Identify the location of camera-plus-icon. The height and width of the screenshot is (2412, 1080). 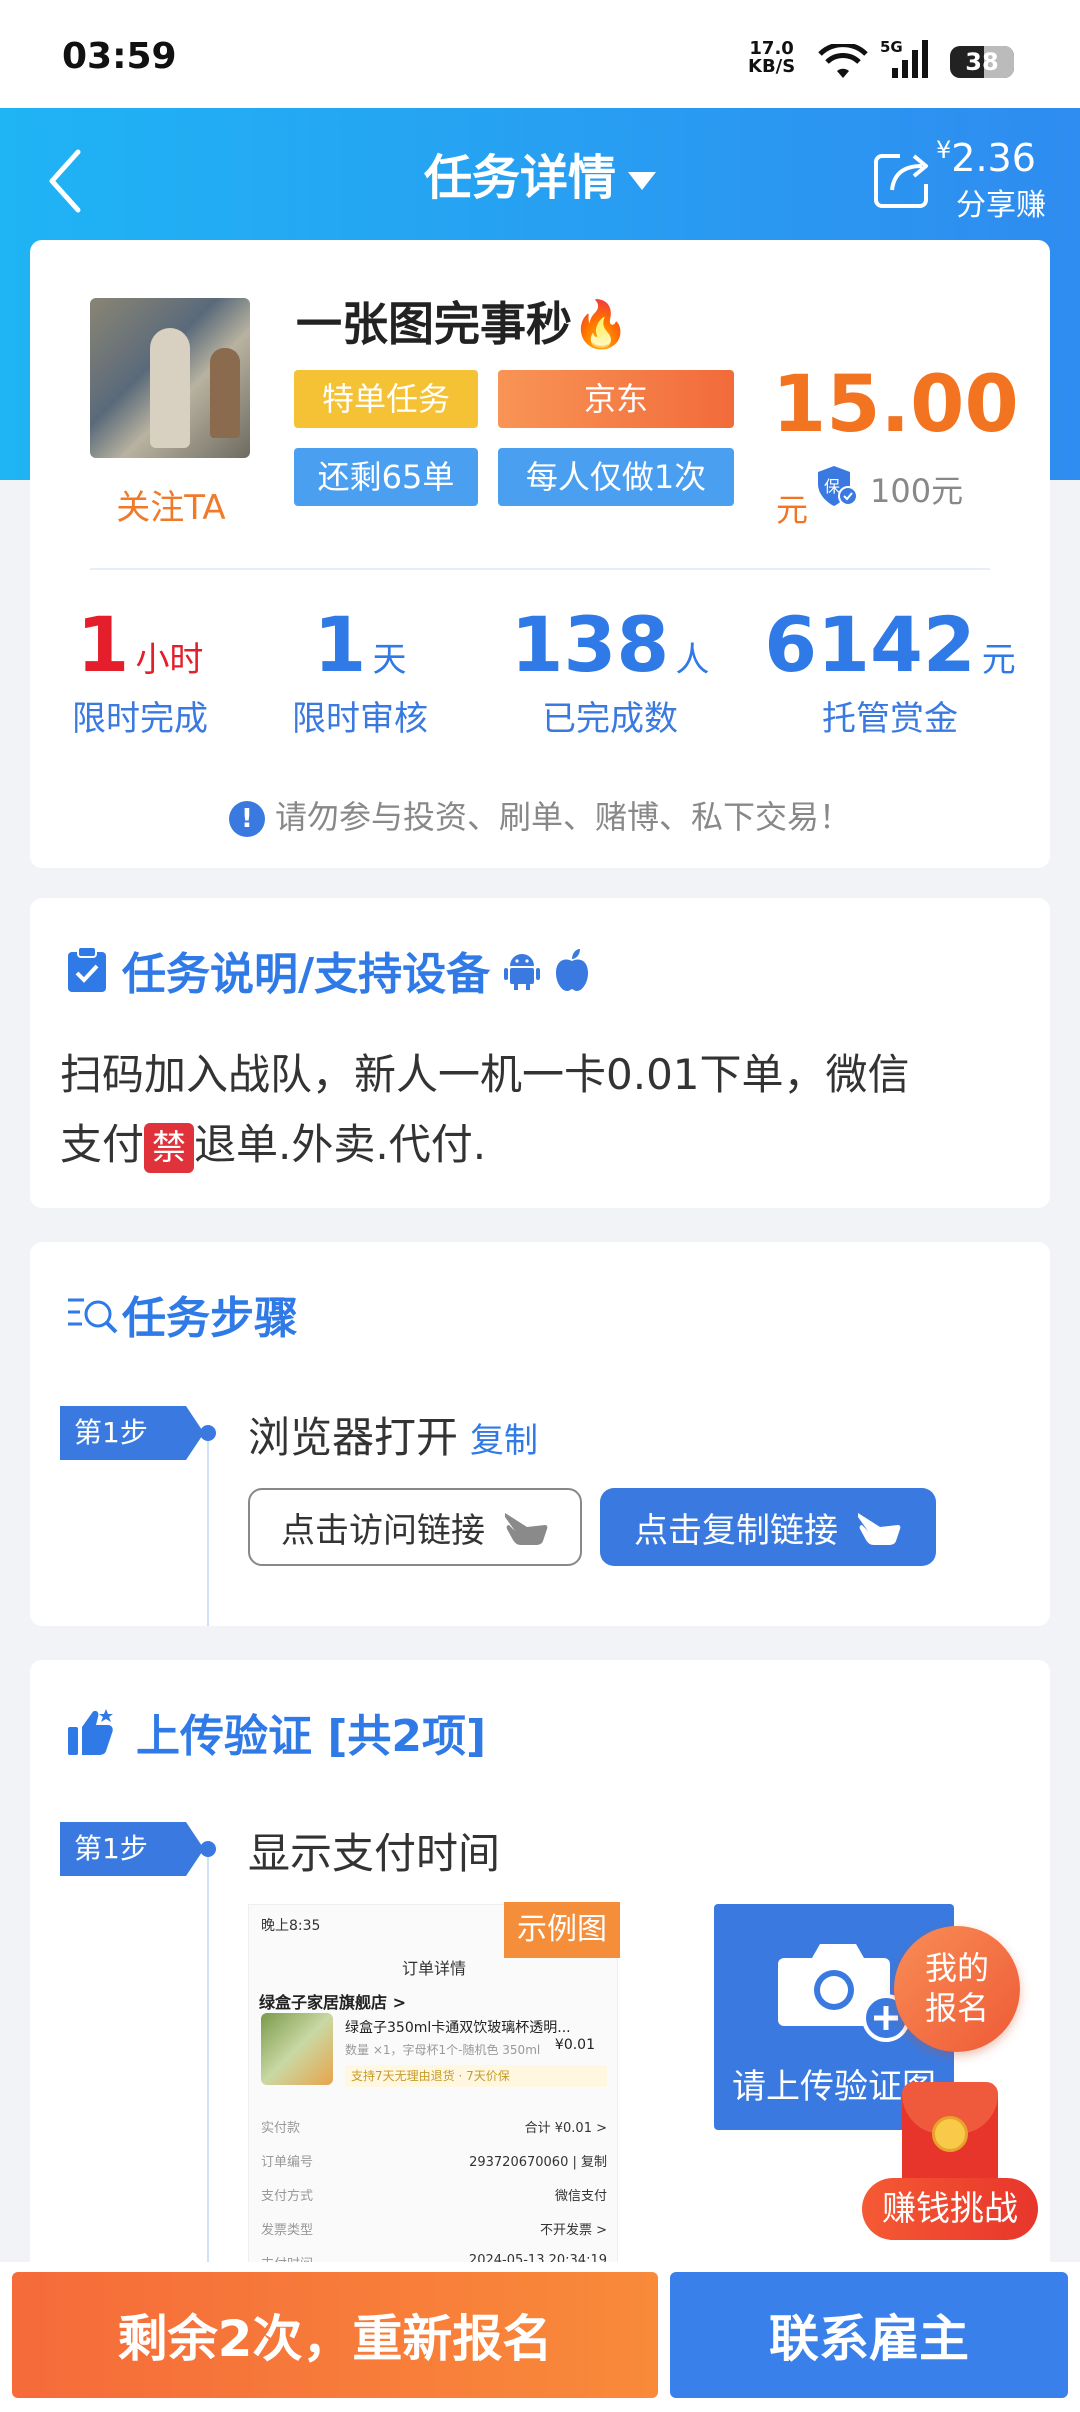
(844, 1993).